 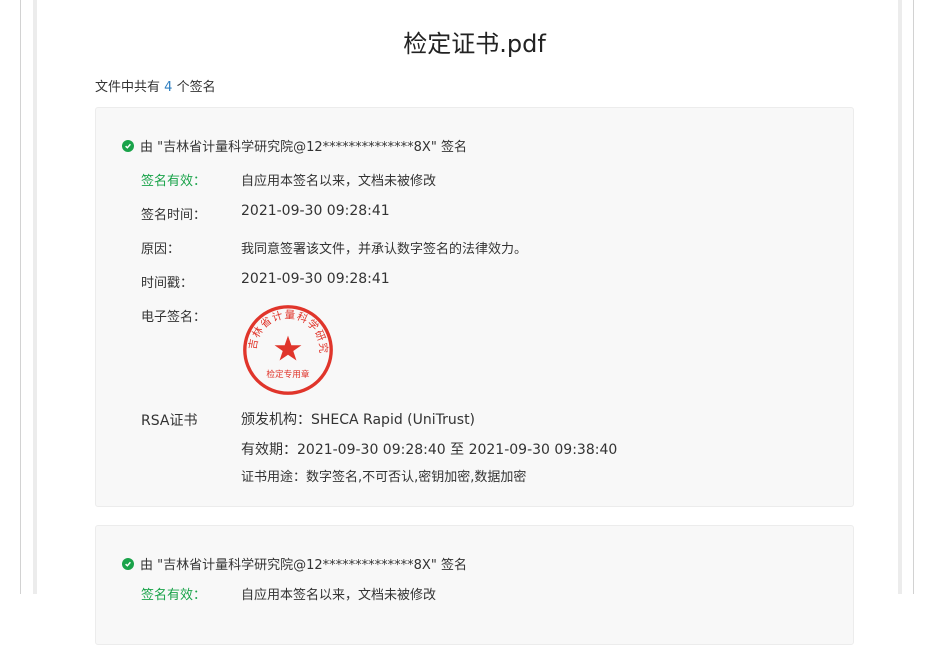 I want to click on seal-star, so click(x=288, y=348).